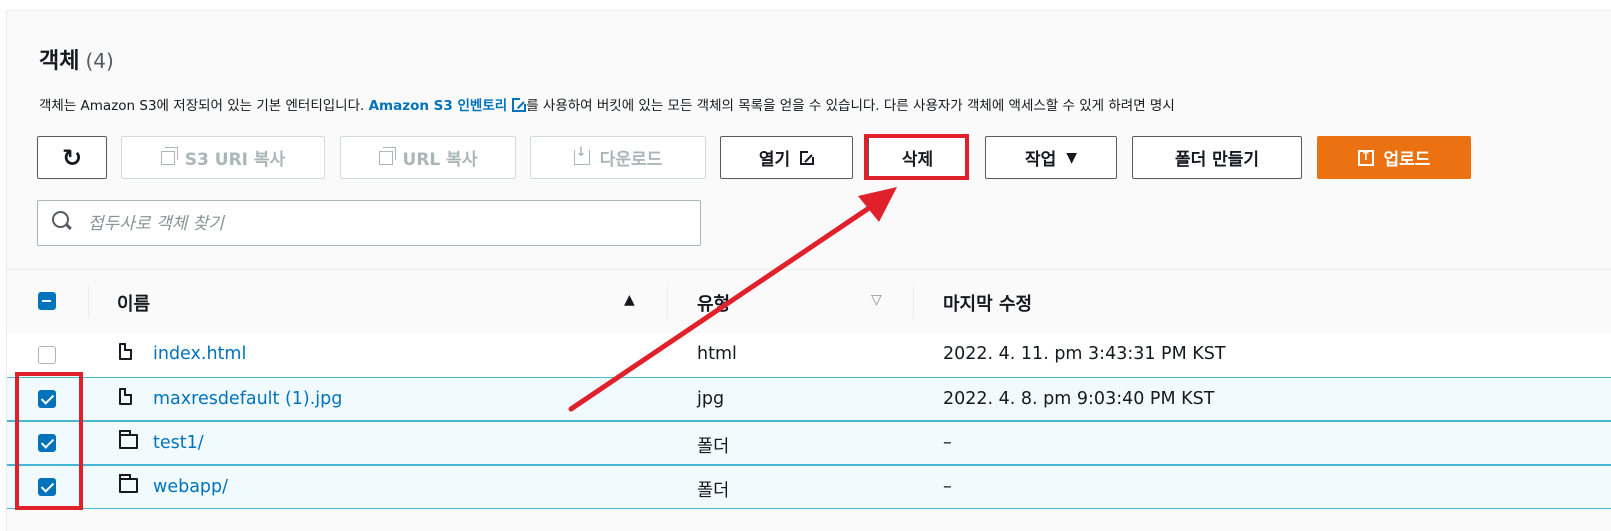 The width and height of the screenshot is (1611, 531). Describe the element at coordinates (581, 155) in the screenshot. I see `download-icon` at that location.